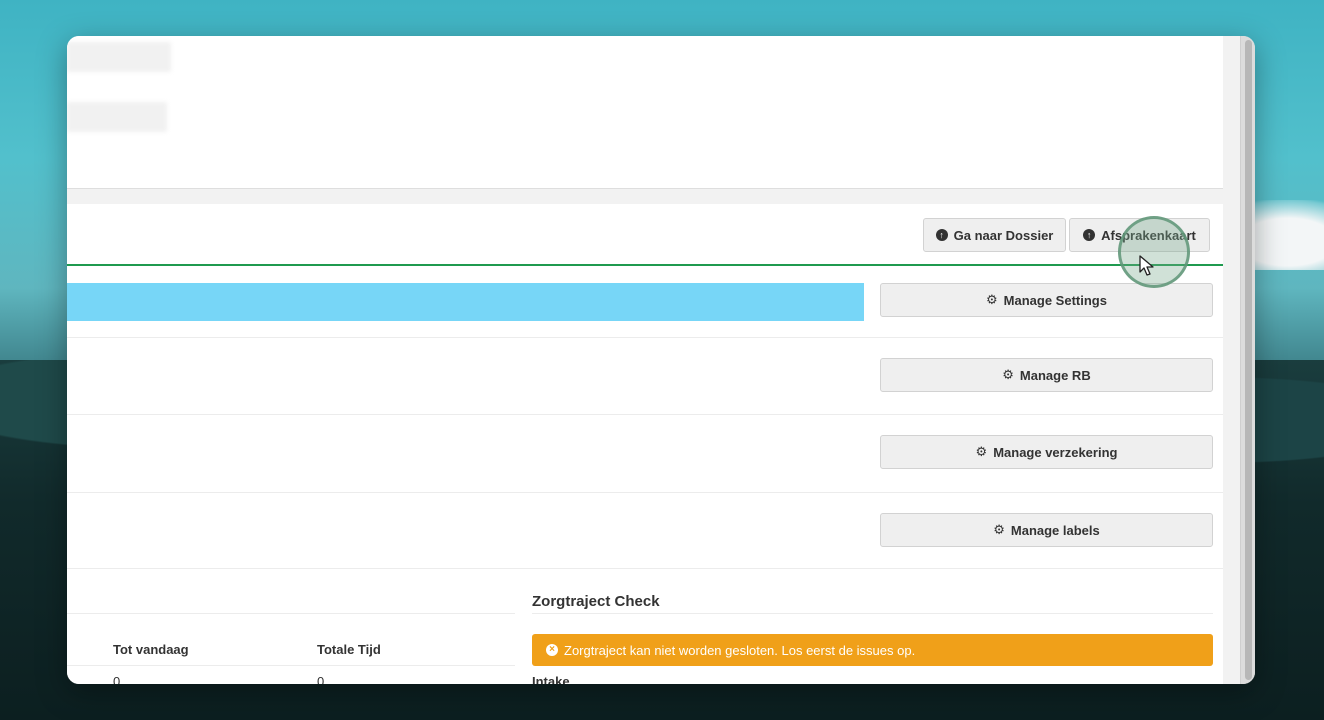  What do you see at coordinates (465, 302) in the screenshot?
I see `progress-bar` at bounding box center [465, 302].